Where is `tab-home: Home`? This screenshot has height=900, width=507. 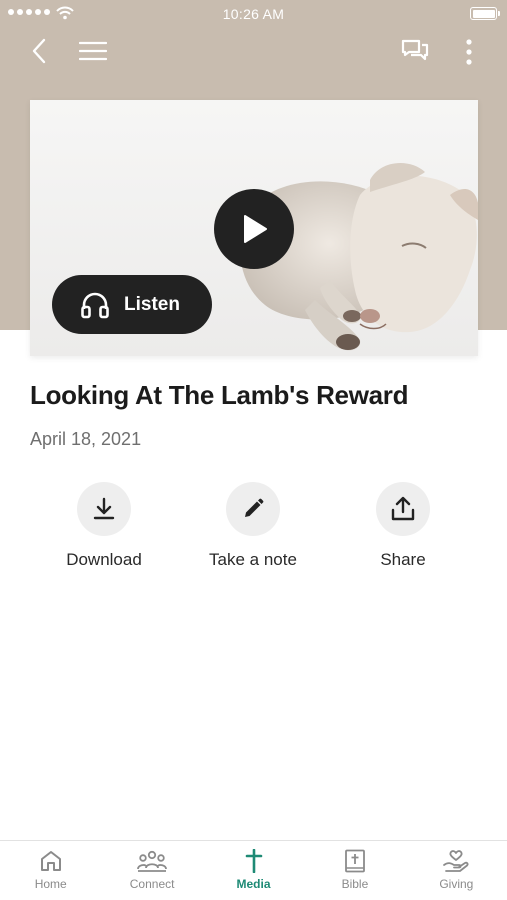 tab-home: Home is located at coordinates (50, 870).